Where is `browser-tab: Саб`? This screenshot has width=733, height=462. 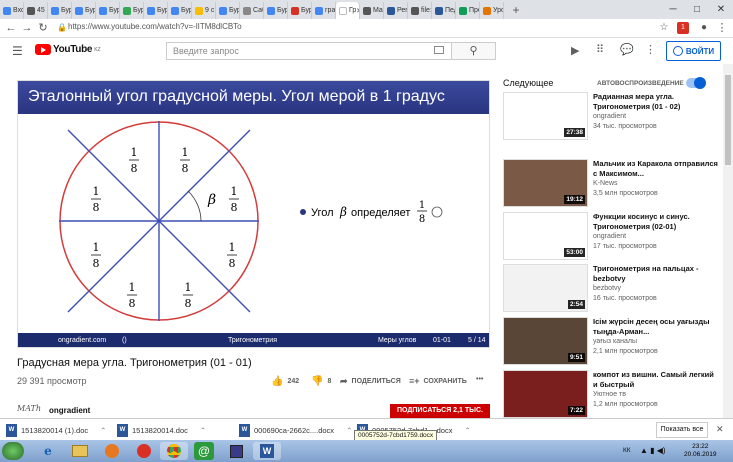
browser-tab: Саб is located at coordinates (252, 10).